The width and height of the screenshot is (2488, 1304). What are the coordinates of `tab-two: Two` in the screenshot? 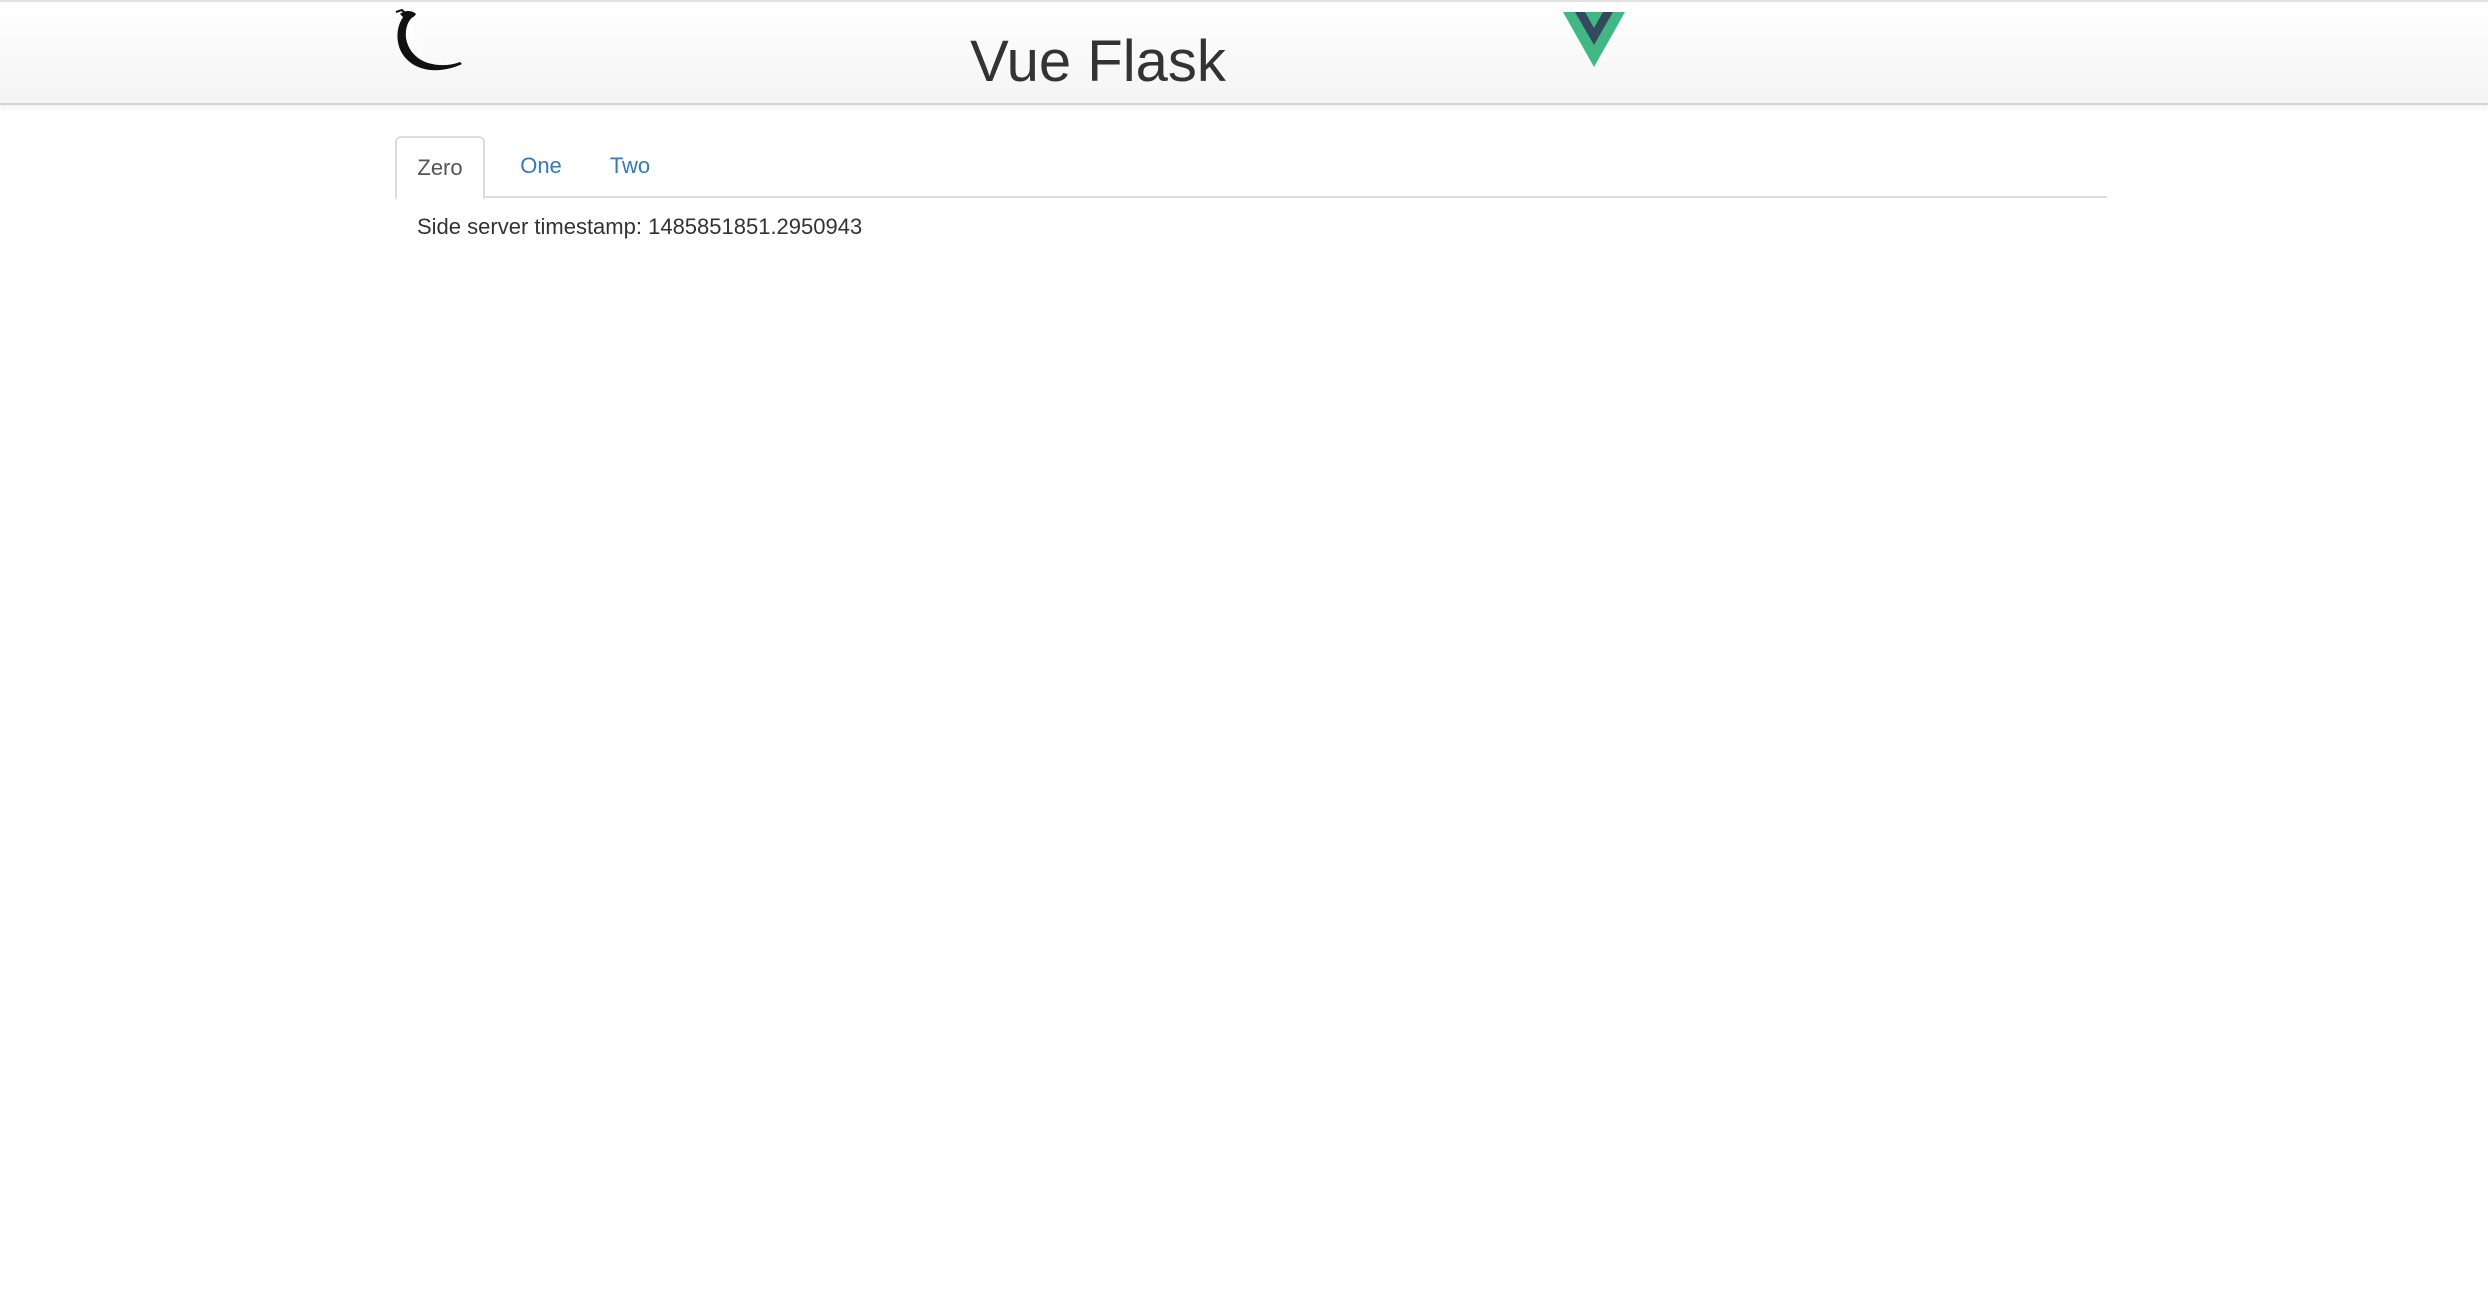 It's located at (630, 167).